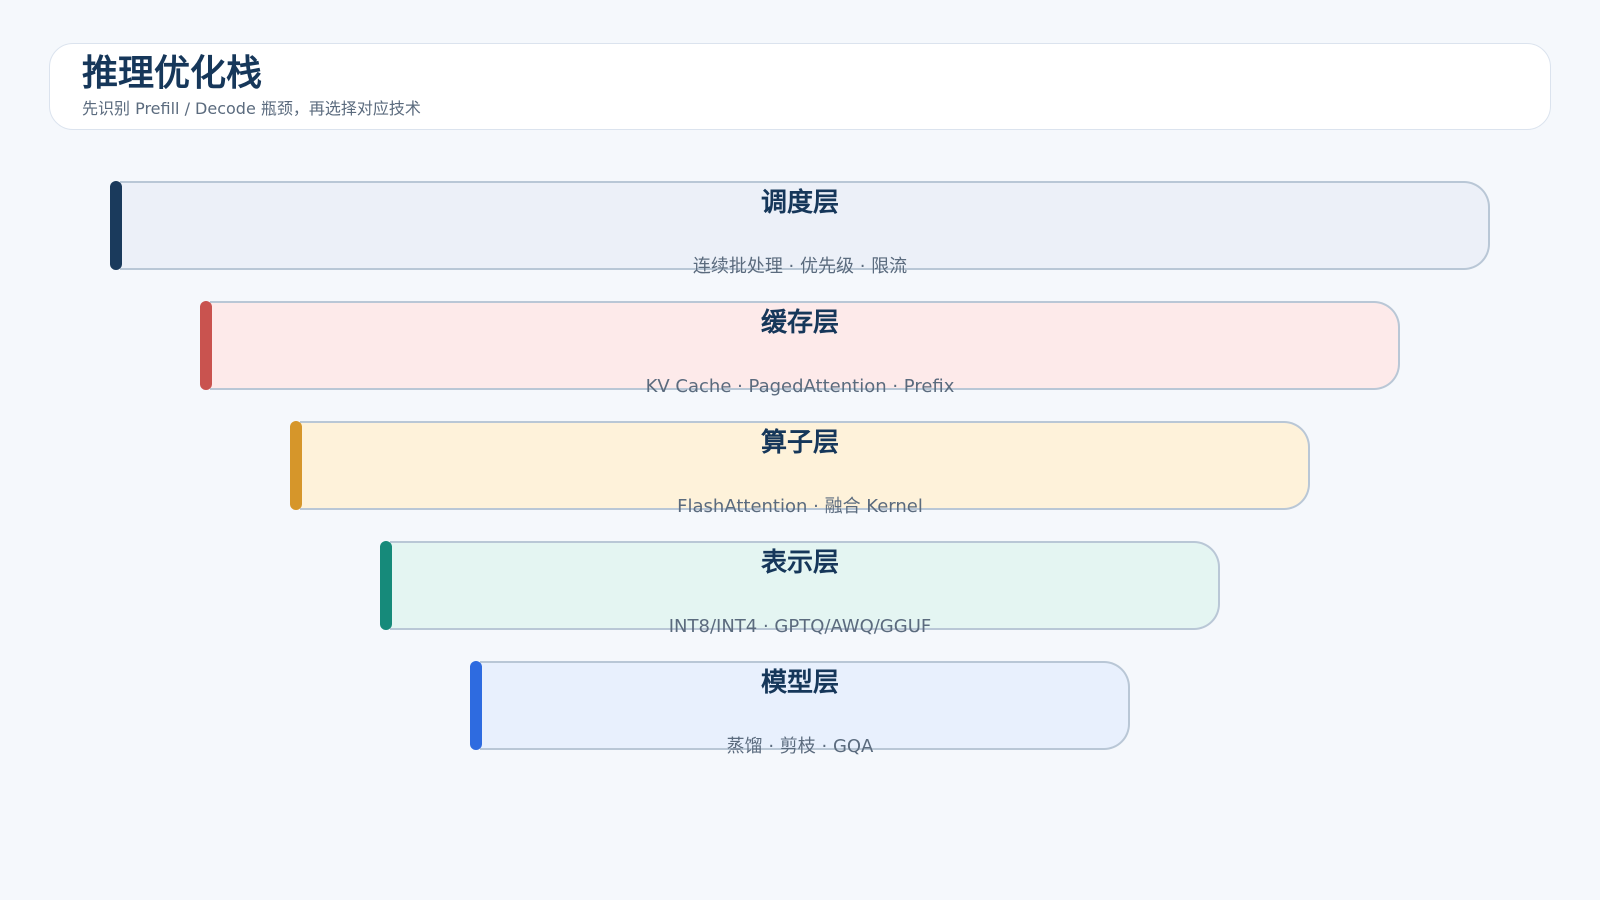 Image resolution: width=1600 pixels, height=900 pixels. Describe the element at coordinates (799, 683) in the screenshot. I see `layer-model-label: 模型层` at that location.